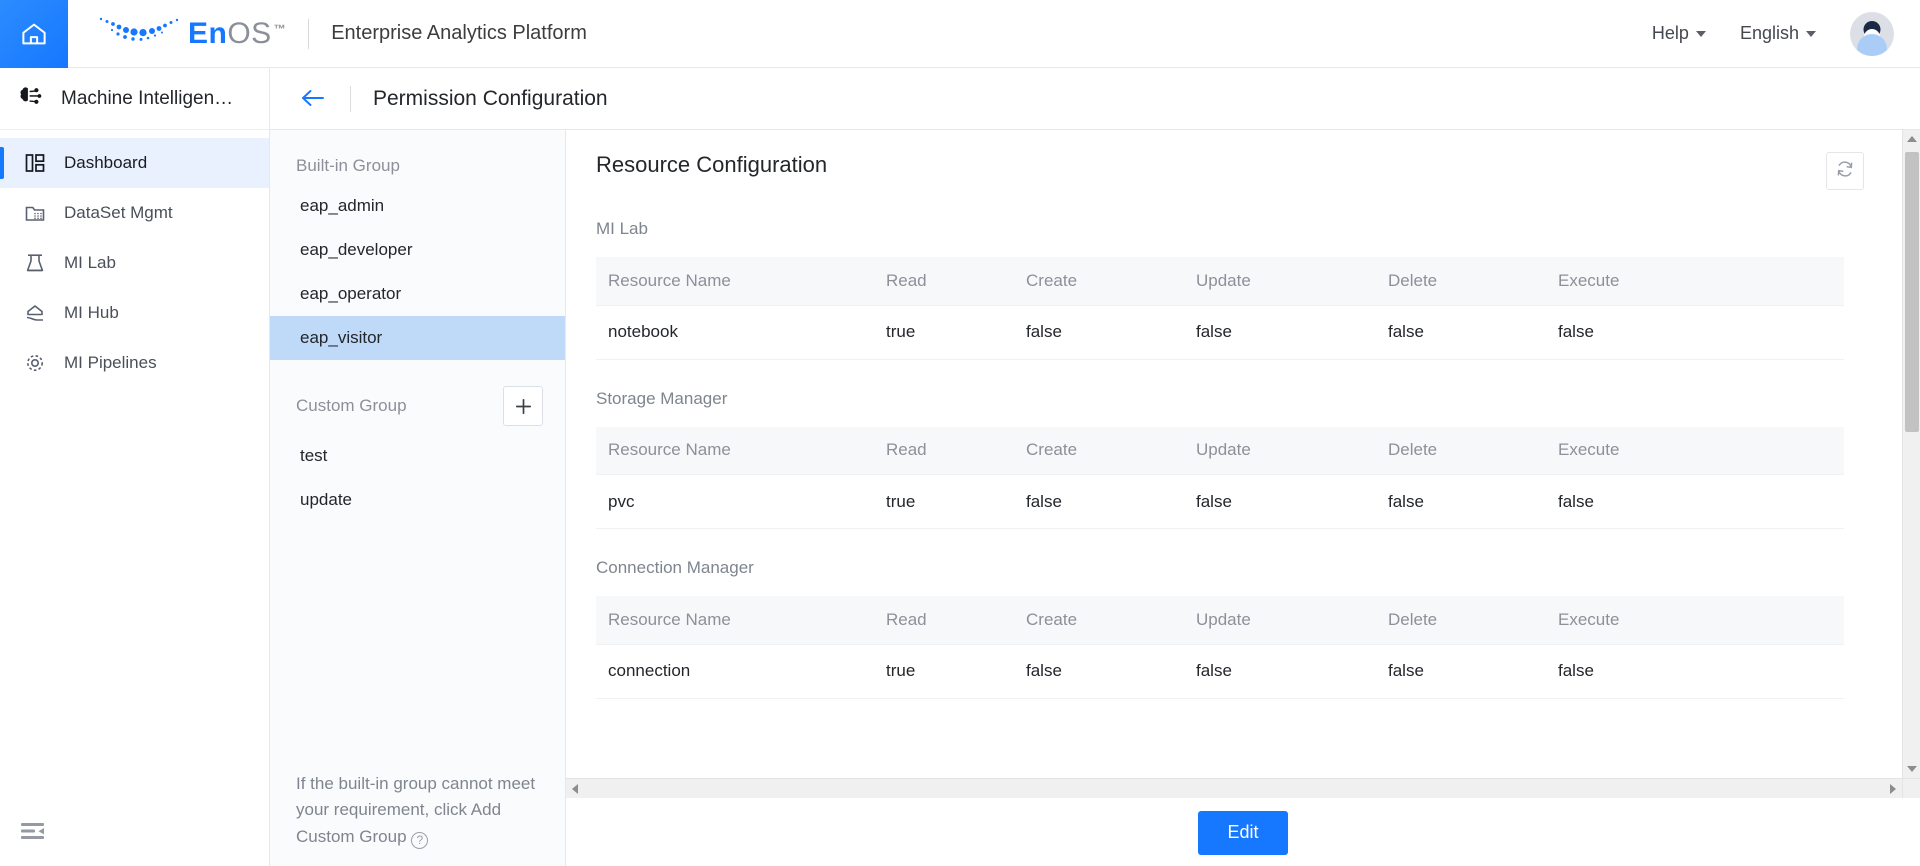 The height and width of the screenshot is (866, 1920). Describe the element at coordinates (735, 332) in the screenshot. I see `cell-resource-name: notebook` at that location.